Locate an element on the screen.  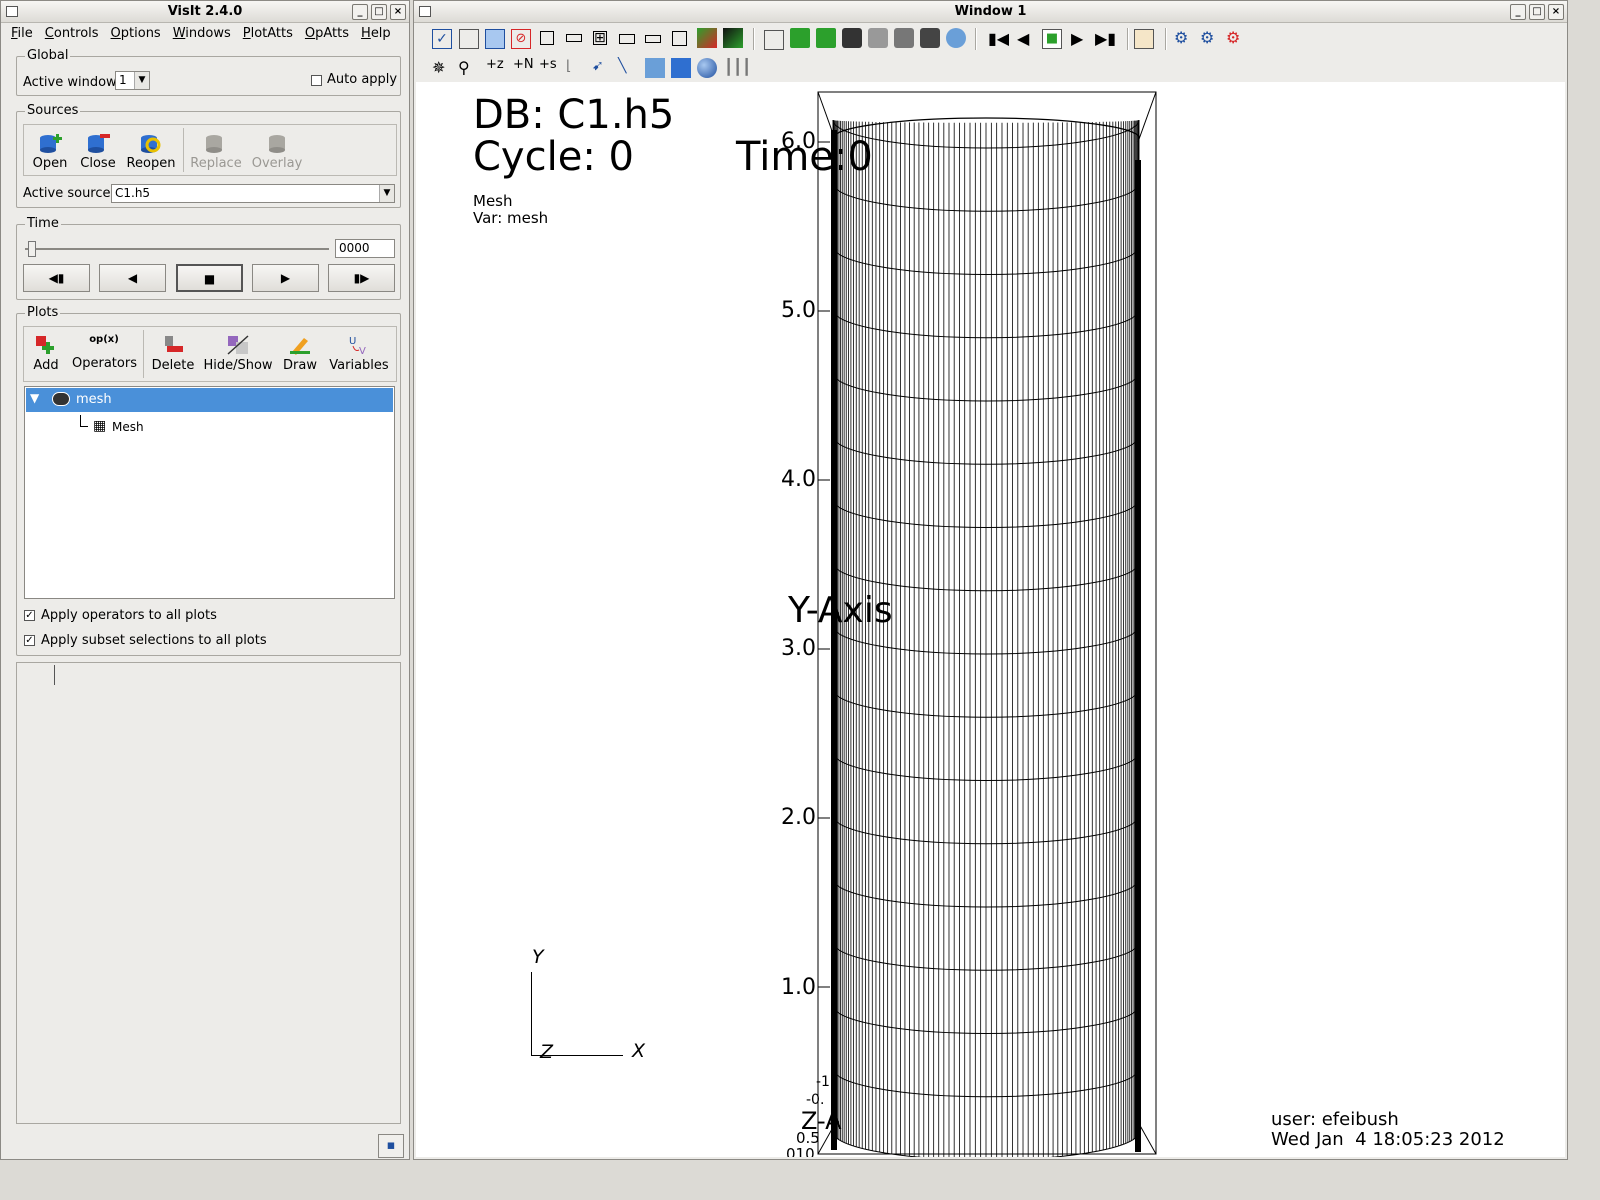
play-button: ▶ is located at coordinates (285, 278).